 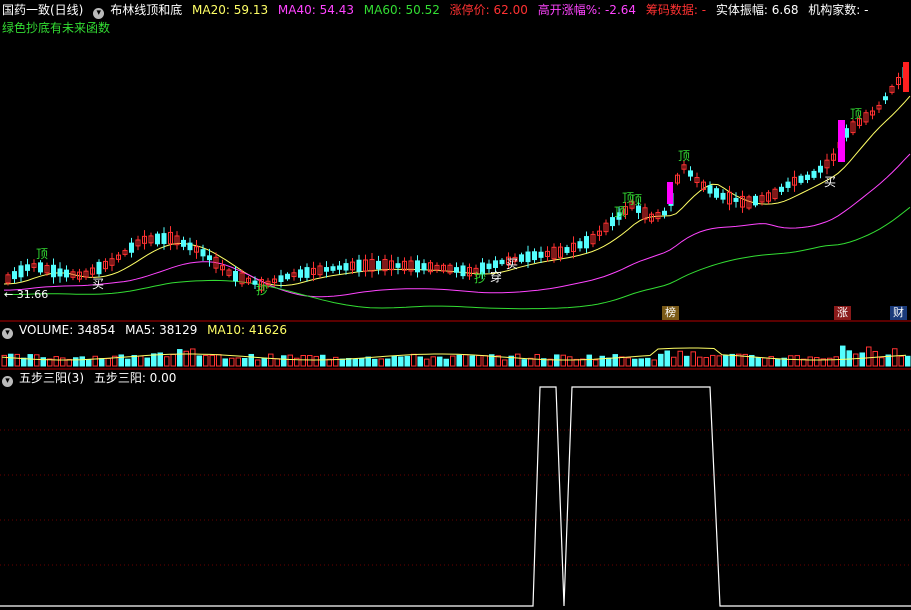 I want to click on rise-badge: 涨, so click(x=842, y=313).